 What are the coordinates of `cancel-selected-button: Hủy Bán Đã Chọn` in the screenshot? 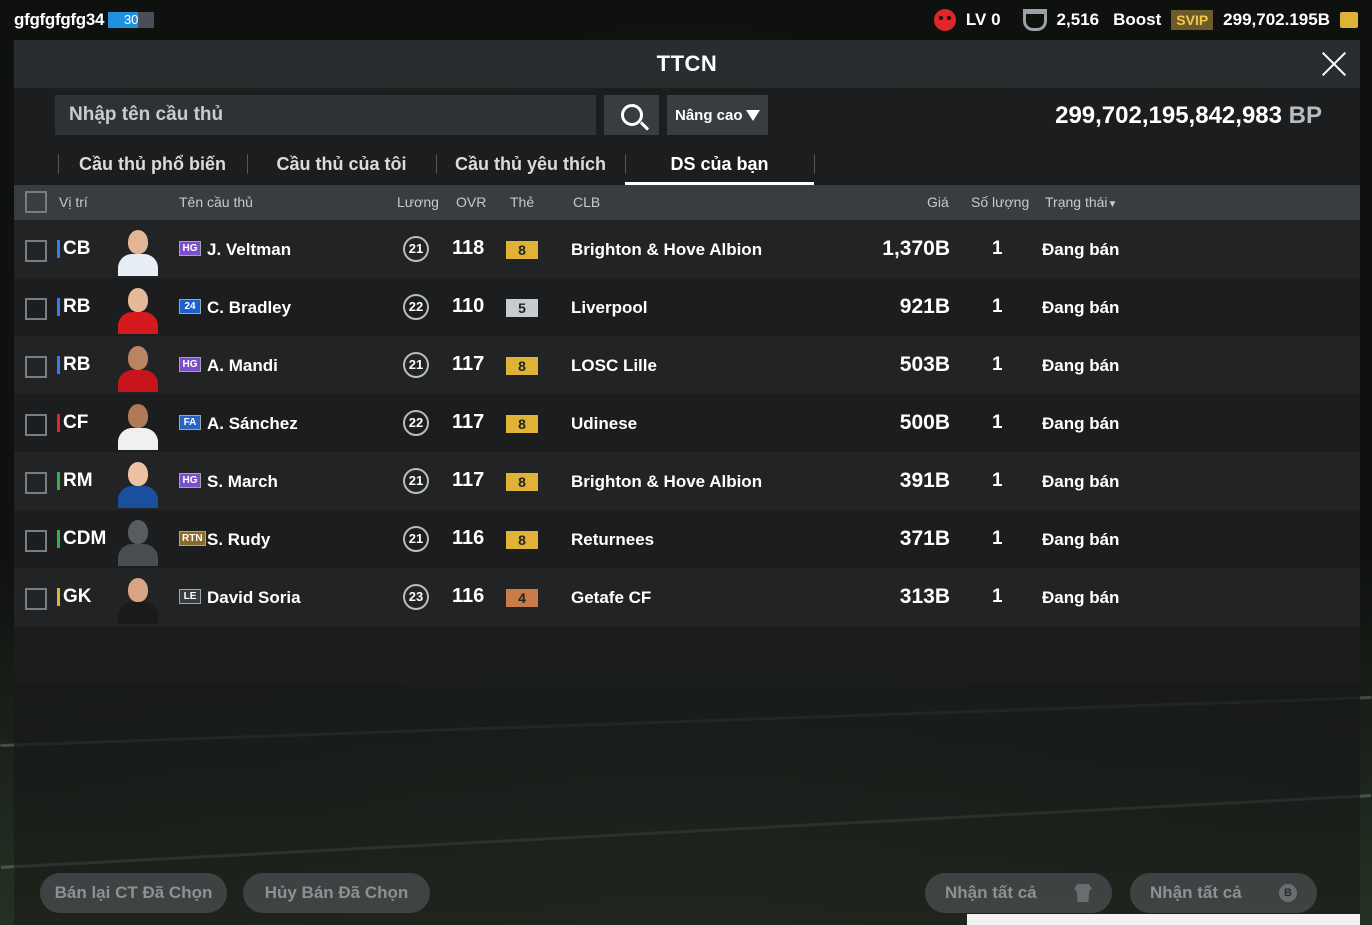 It's located at (336, 893).